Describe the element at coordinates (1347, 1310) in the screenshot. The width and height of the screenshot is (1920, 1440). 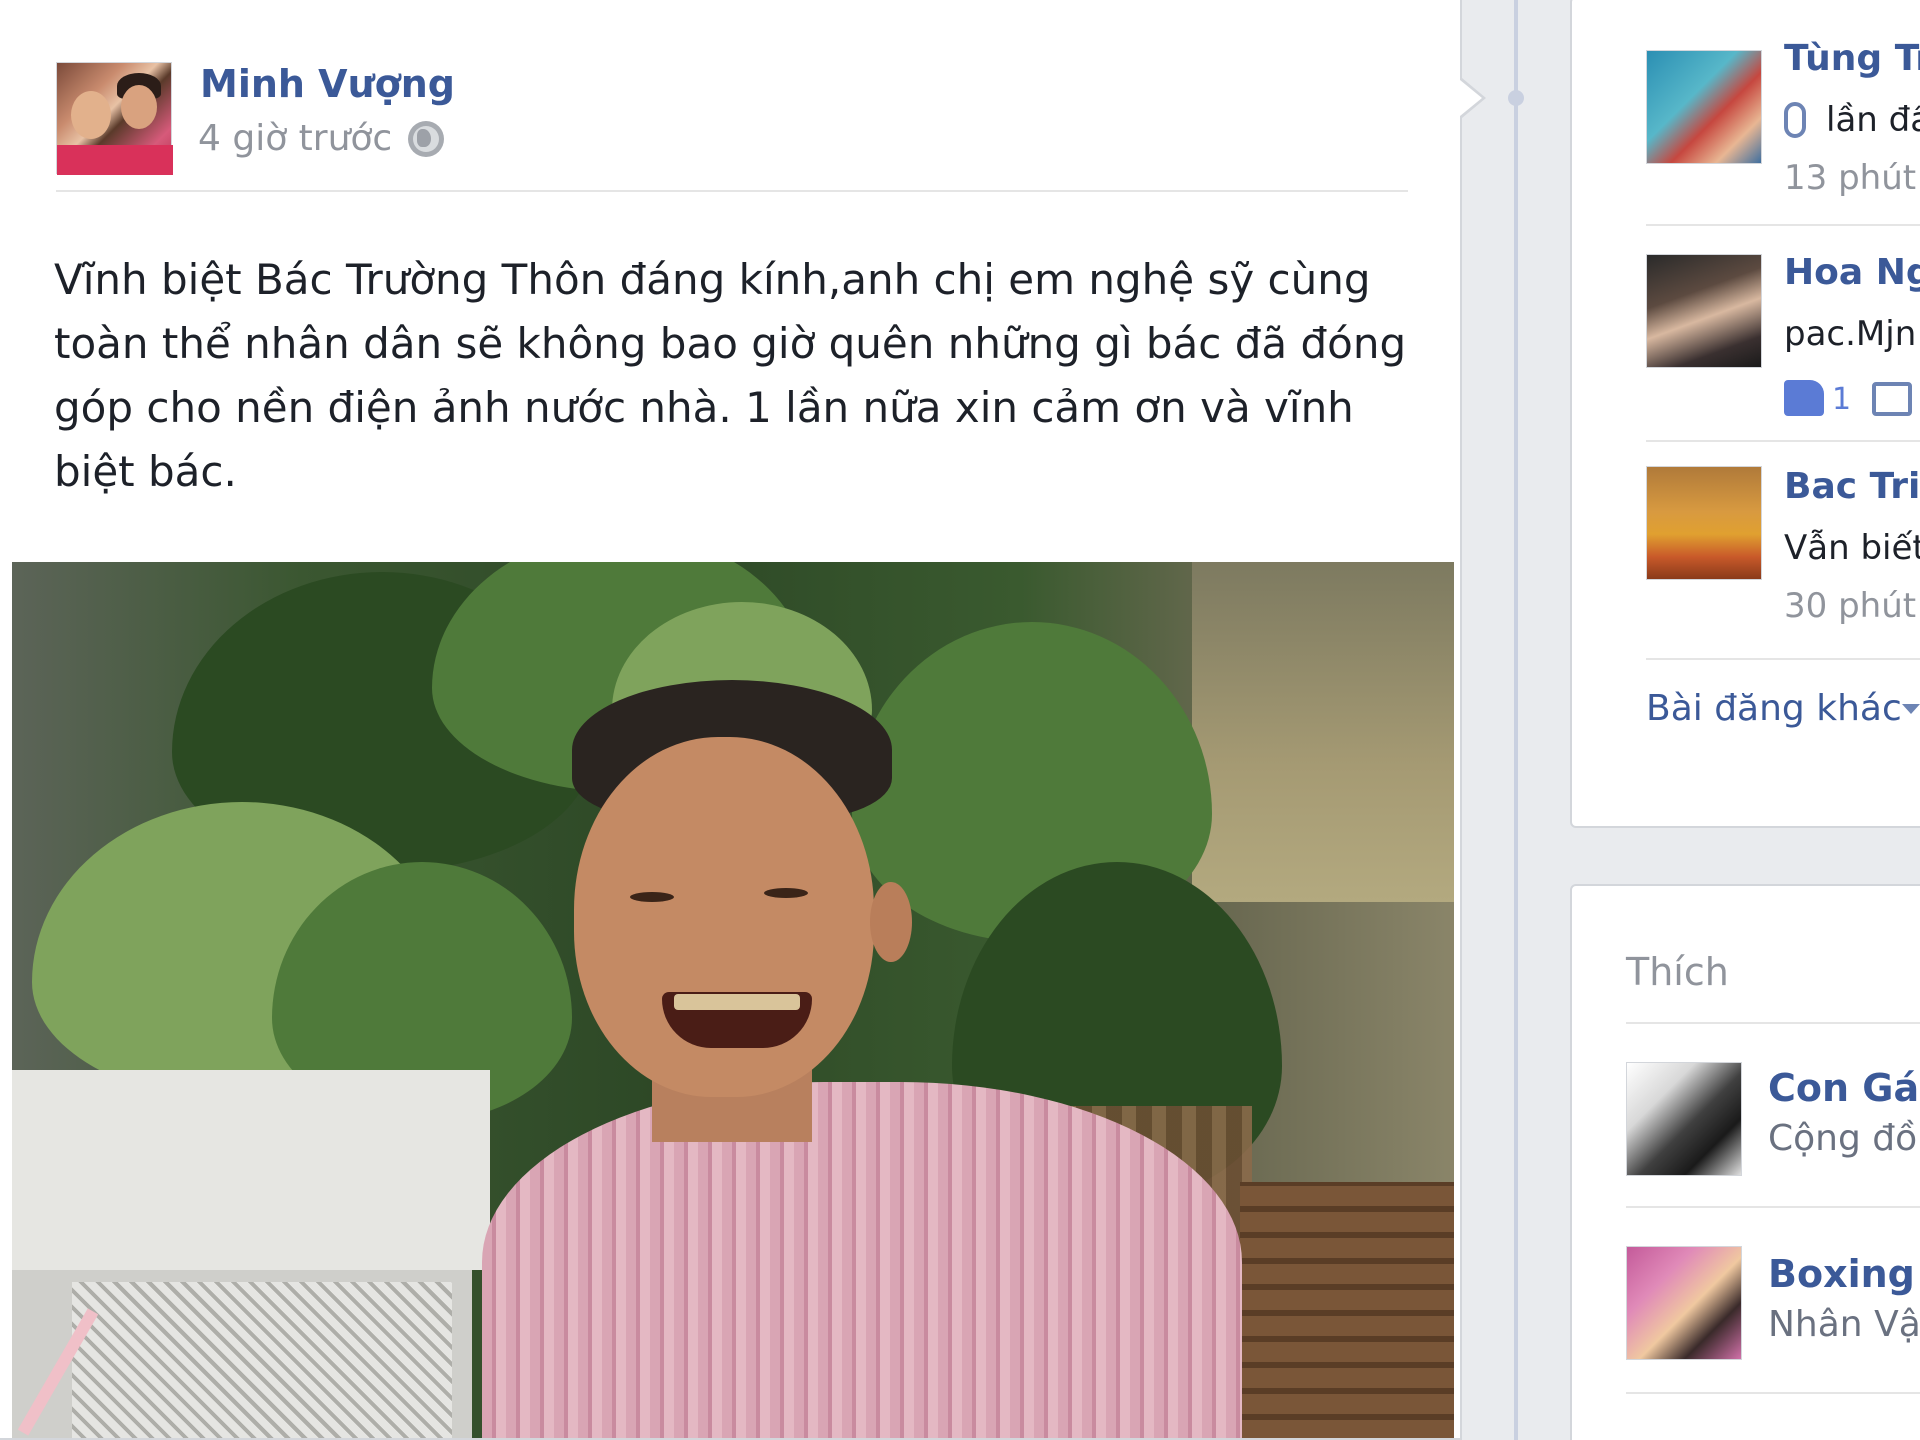
I see `photo-chair` at that location.